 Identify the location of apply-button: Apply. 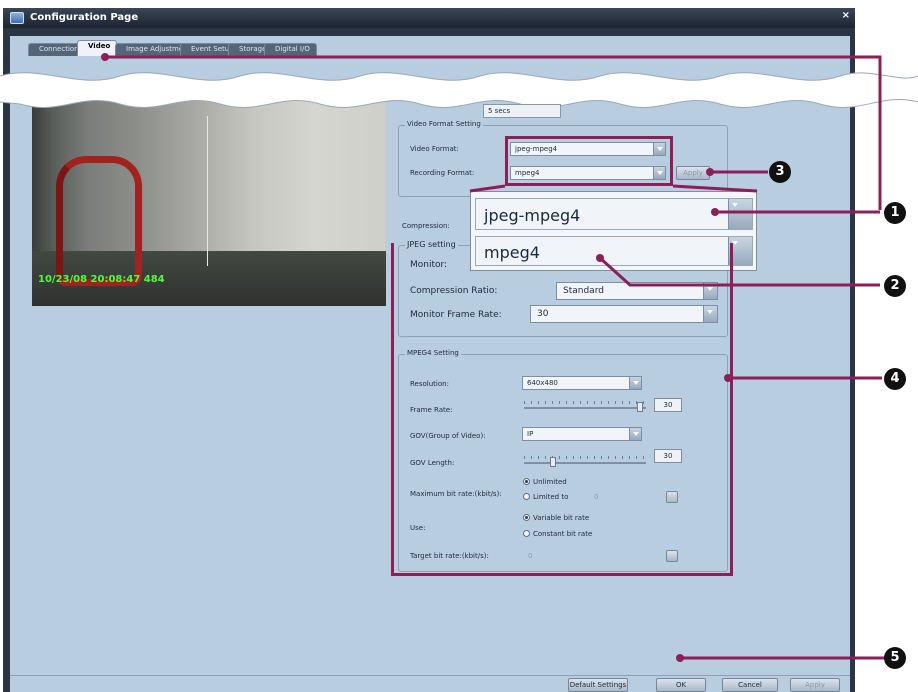
(815, 685).